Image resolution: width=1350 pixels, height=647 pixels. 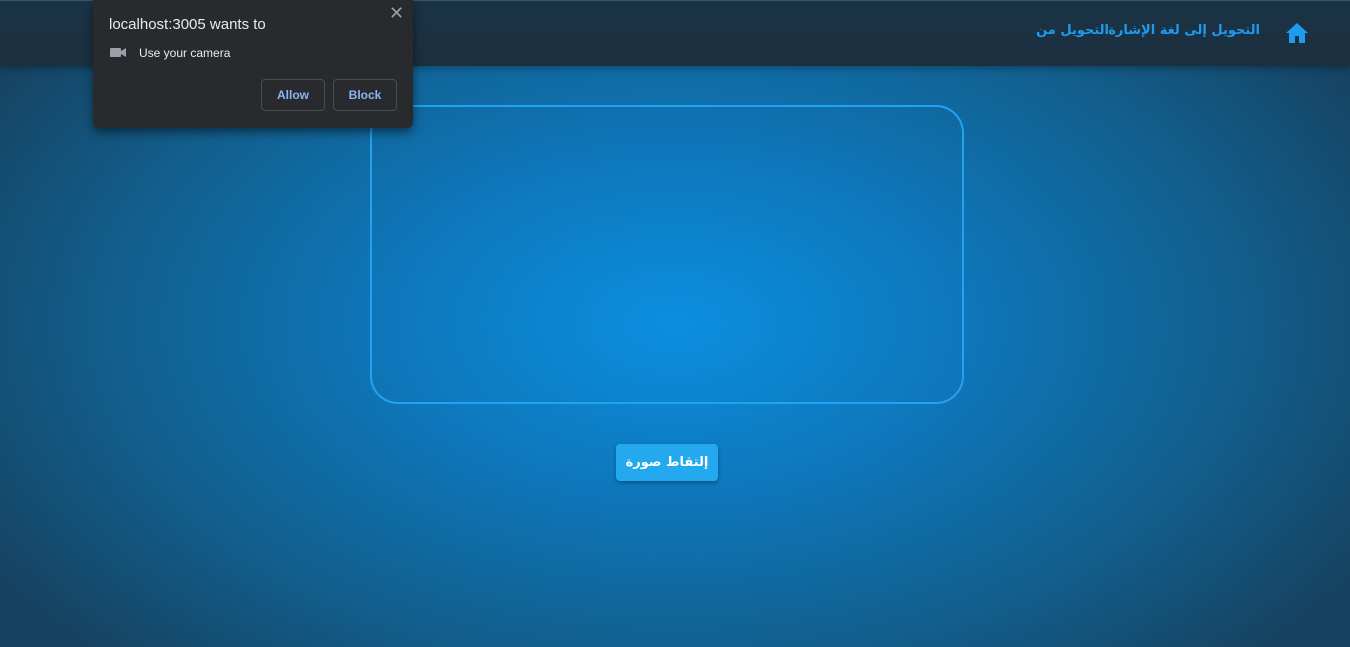 What do you see at coordinates (1297, 33) in the screenshot?
I see `home-icon` at bounding box center [1297, 33].